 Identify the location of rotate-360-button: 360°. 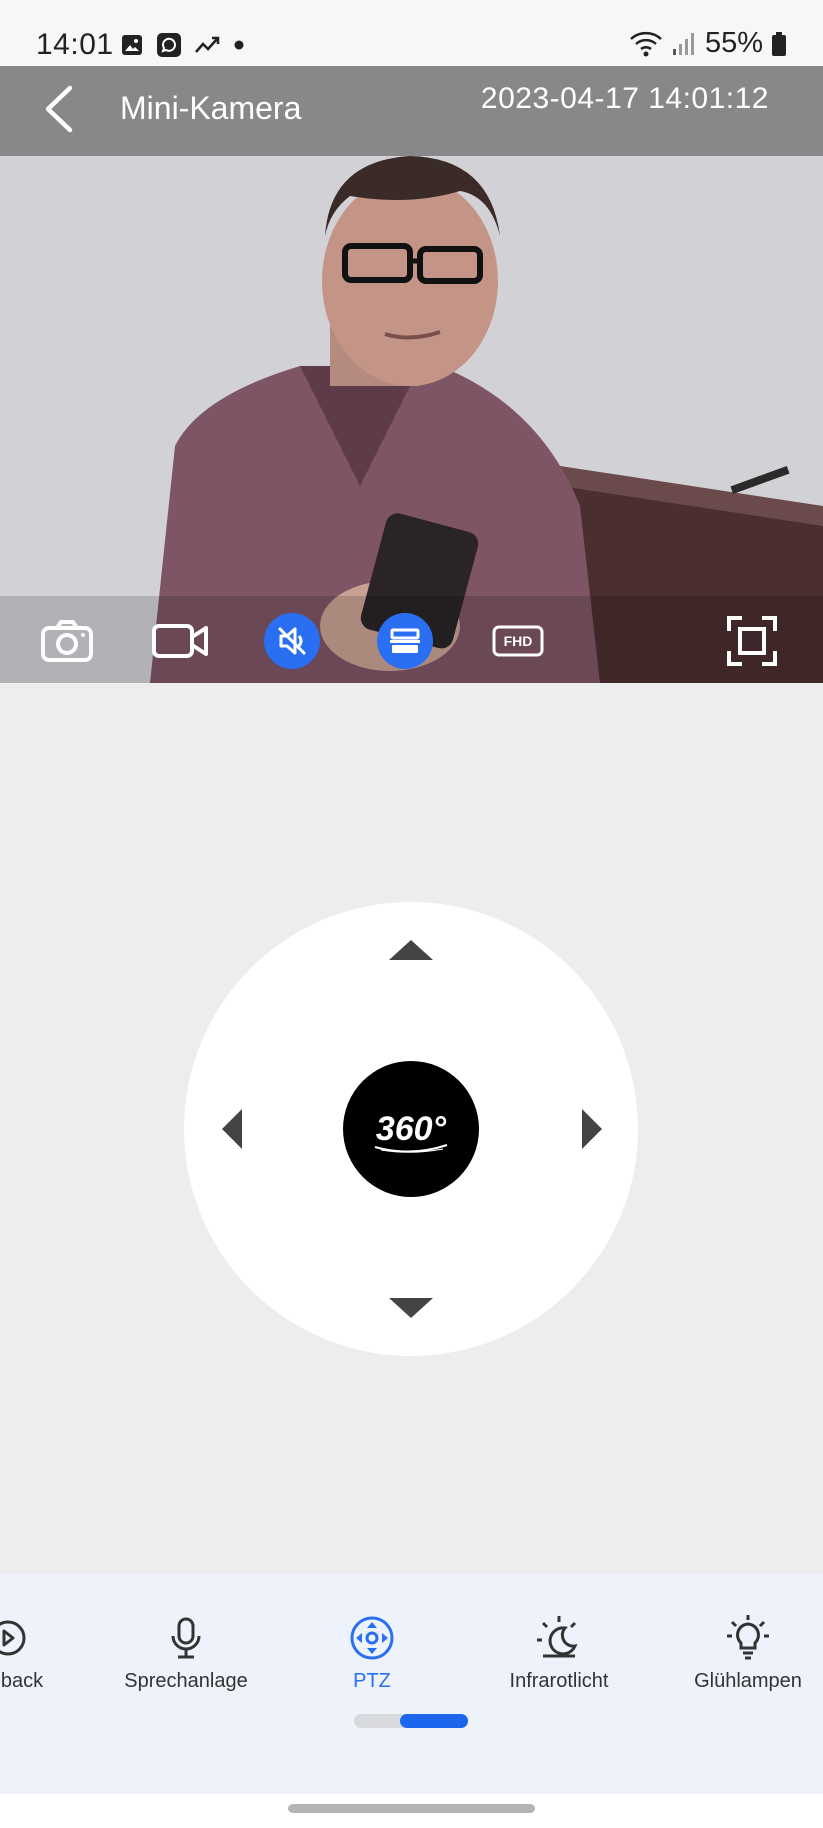
(411, 1129).